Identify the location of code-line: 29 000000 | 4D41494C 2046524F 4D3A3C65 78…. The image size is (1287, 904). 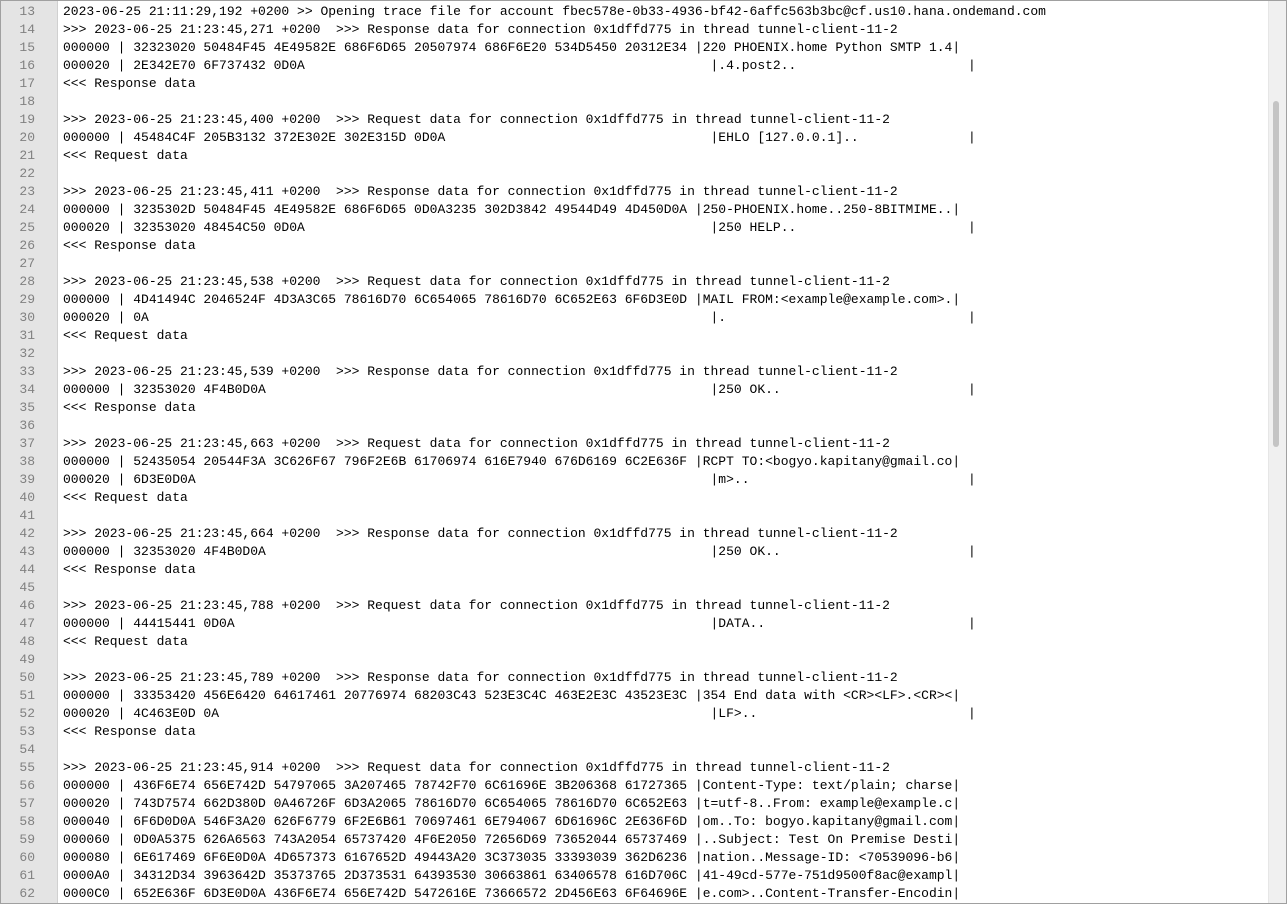
(635, 300).